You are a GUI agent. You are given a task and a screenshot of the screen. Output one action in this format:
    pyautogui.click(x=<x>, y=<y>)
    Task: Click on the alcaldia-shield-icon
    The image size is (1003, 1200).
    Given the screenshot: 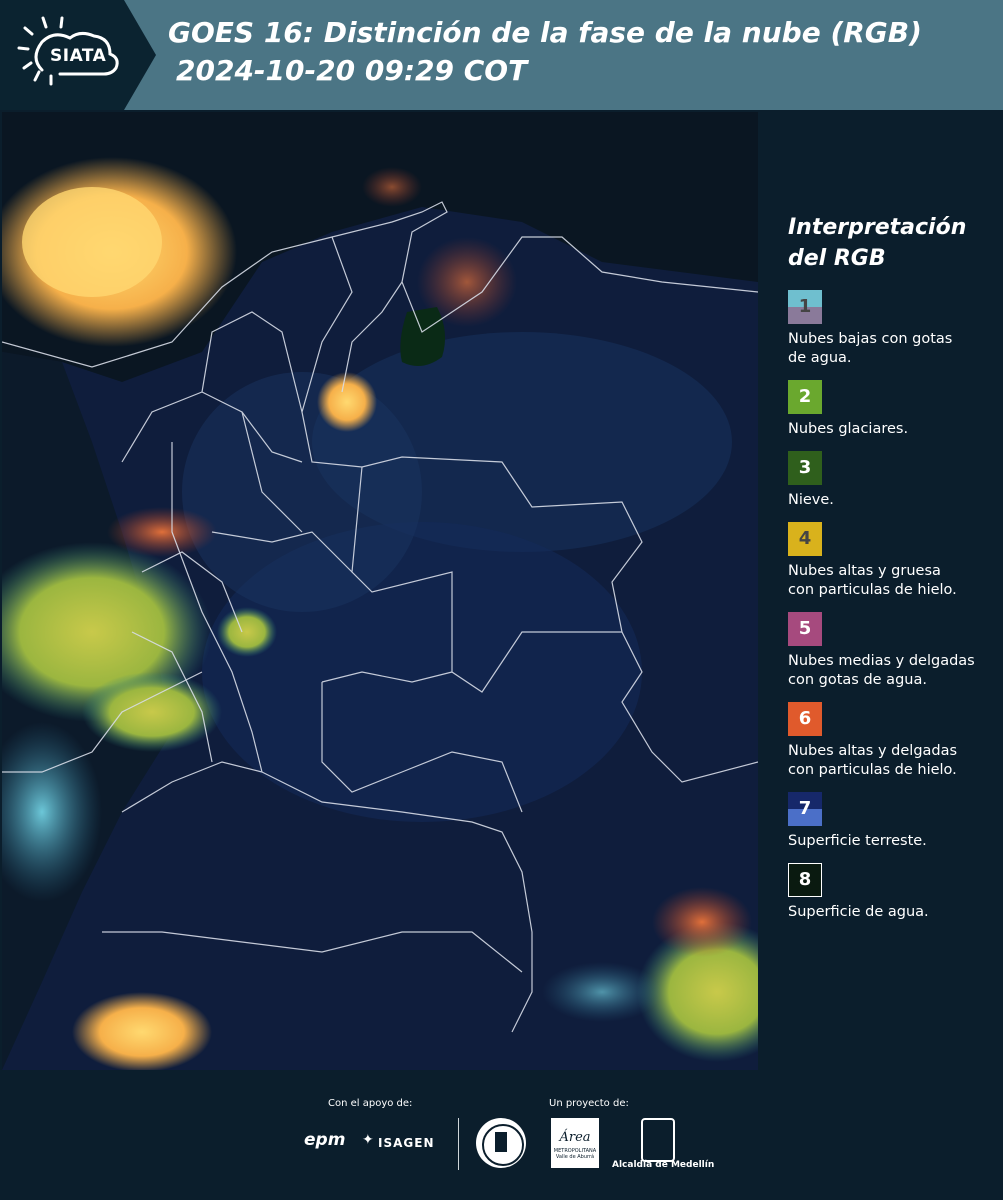 What is the action you would take?
    pyautogui.click(x=658, y=1140)
    